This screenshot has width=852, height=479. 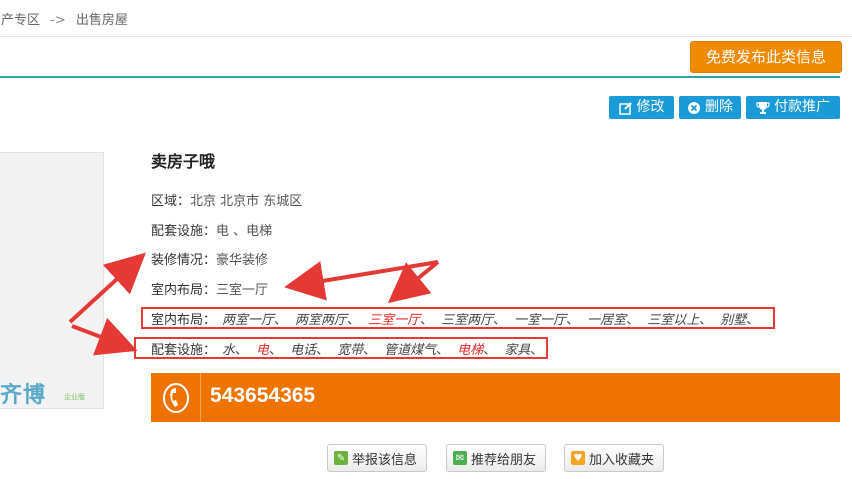 I want to click on report-icon: ✎, so click(x=341, y=458).